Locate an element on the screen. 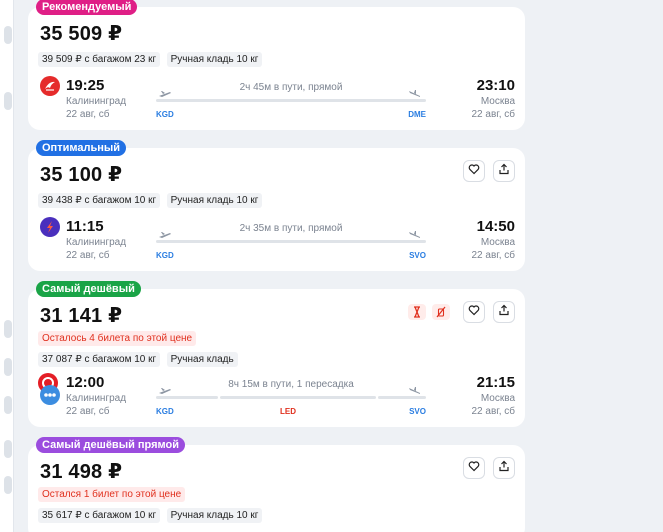 This screenshot has width=663, height=532. flight-duration: 2ч 45м в пути, прямой is located at coordinates (291, 87).